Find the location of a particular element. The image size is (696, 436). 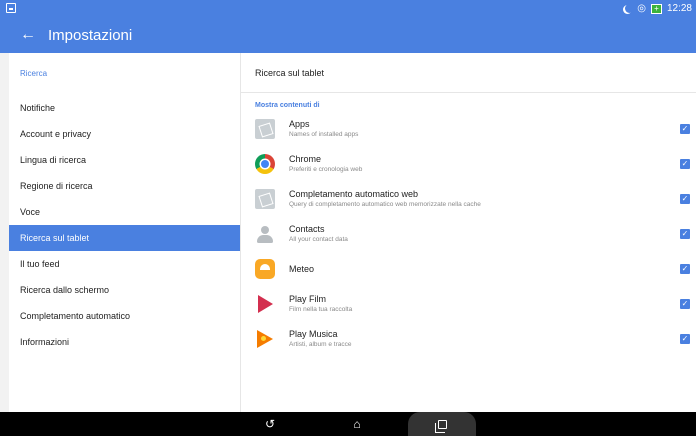

system-nav-bar: ↺ ⌂ is located at coordinates (348, 424).